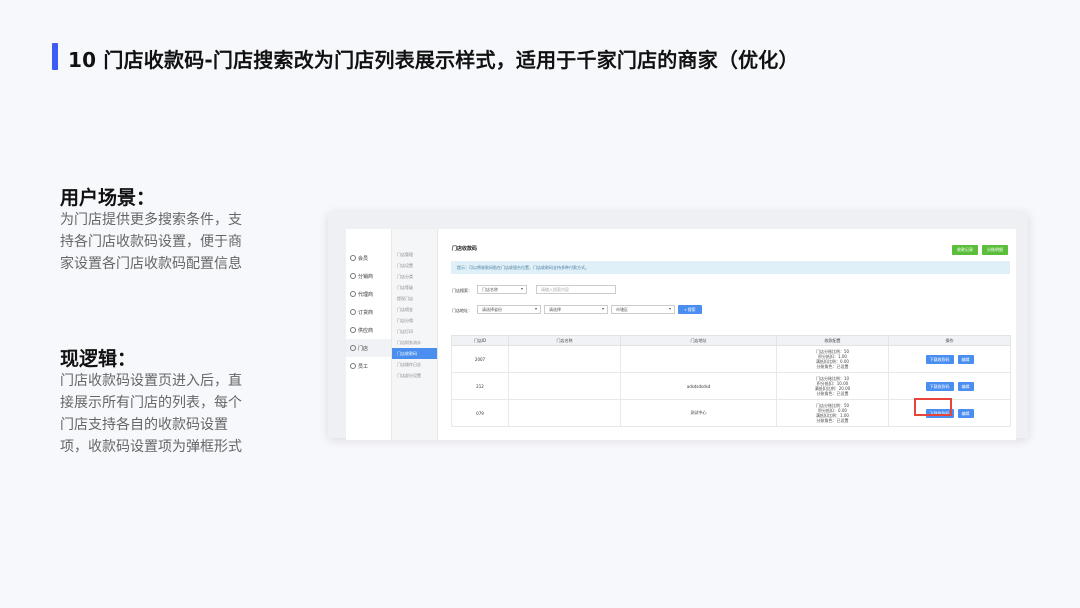 The height and width of the screenshot is (608, 1080). What do you see at coordinates (414, 298) in the screenshot?
I see `nav2-item: 提现门店` at bounding box center [414, 298].